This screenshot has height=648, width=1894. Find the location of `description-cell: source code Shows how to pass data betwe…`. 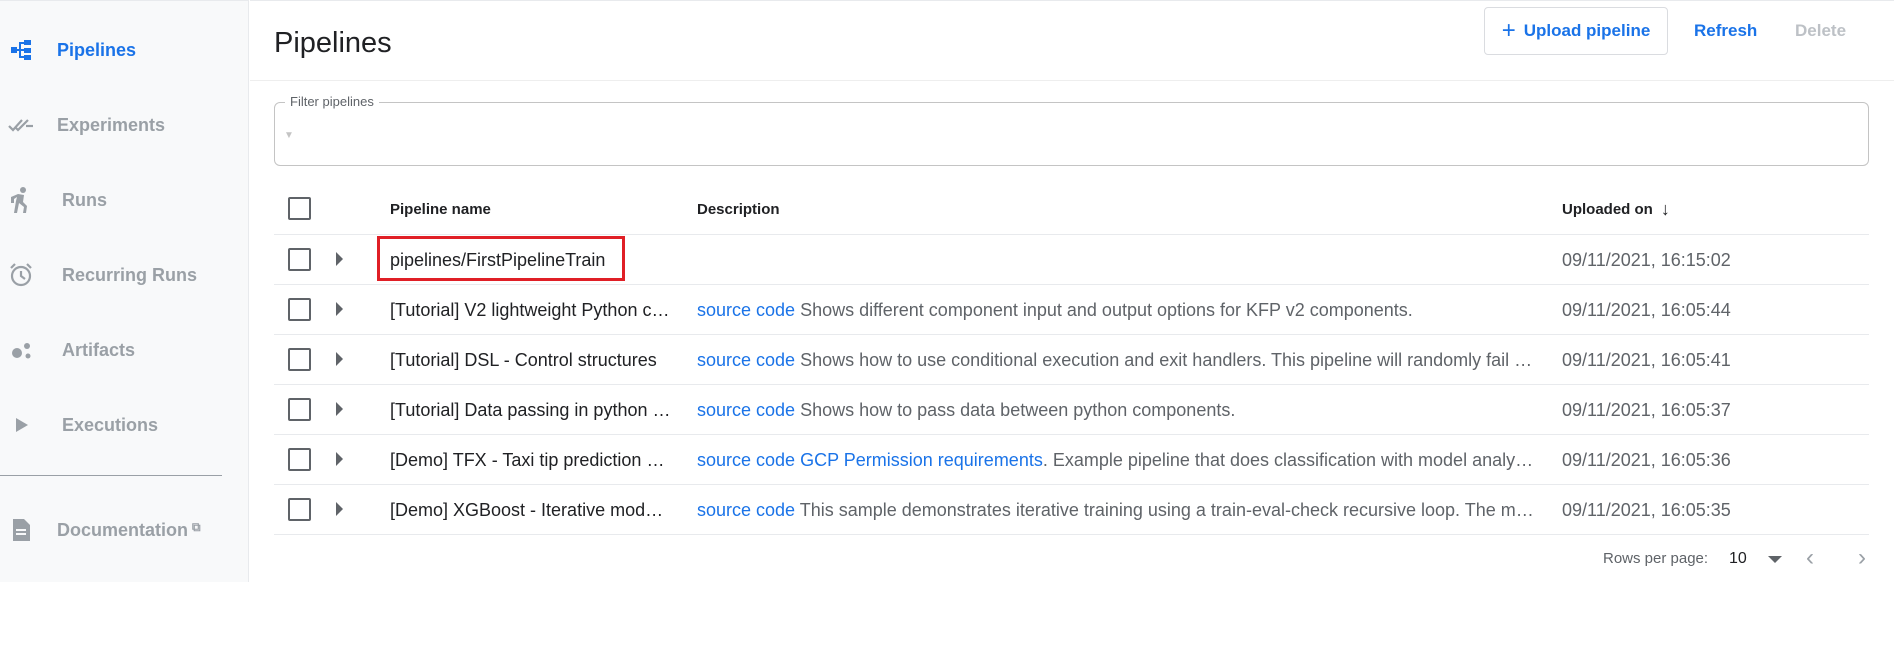

description-cell: source code Shows how to pass data betwe… is located at coordinates (1117, 410).